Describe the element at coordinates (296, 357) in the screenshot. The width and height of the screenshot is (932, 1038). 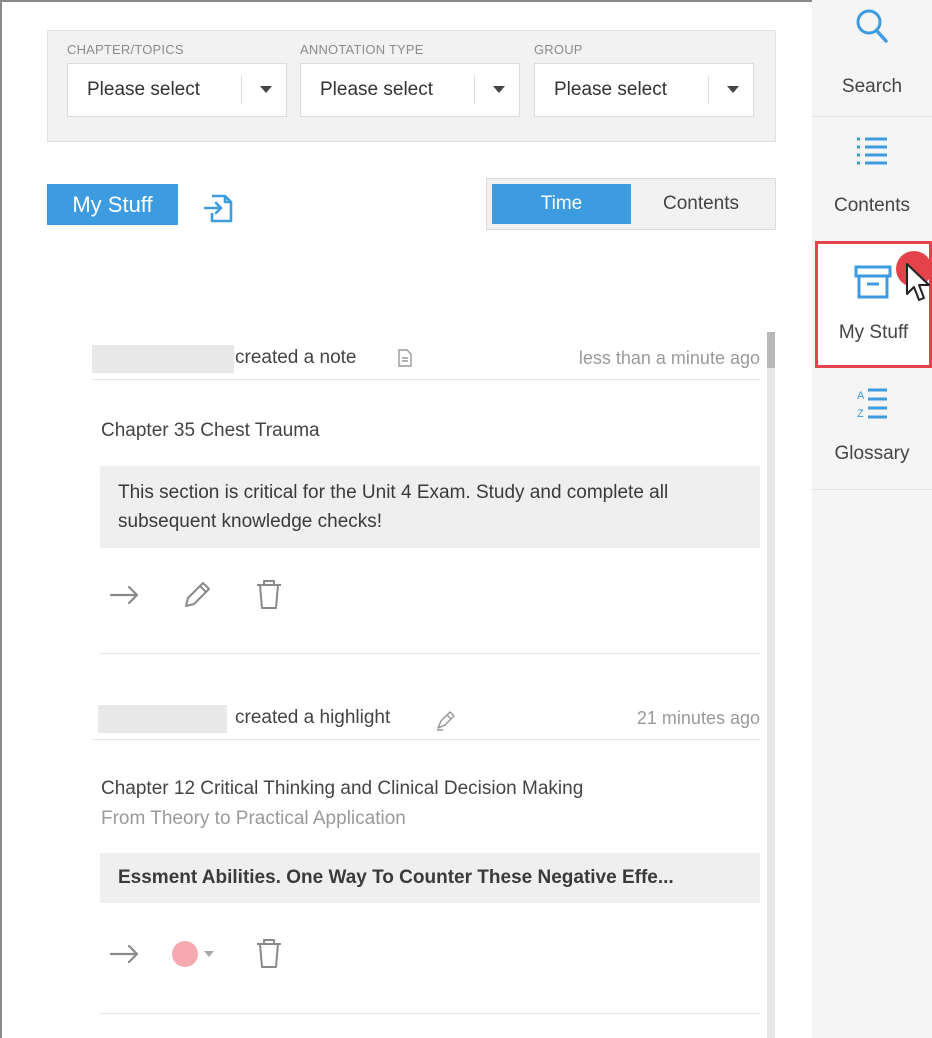
I see `entry-action: created a note` at that location.